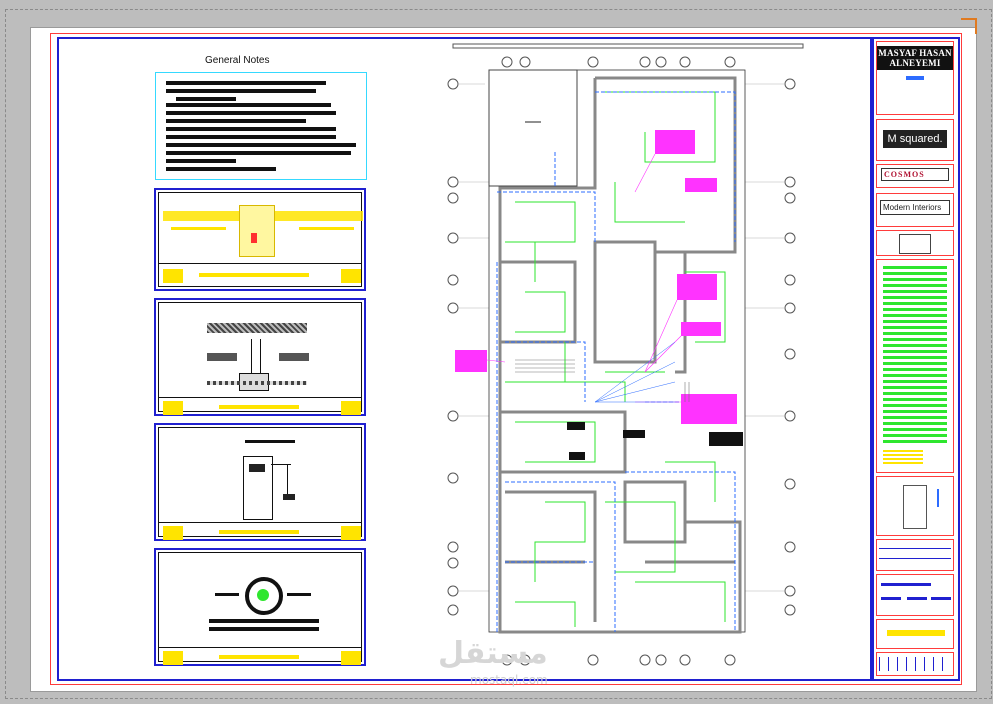 This screenshot has height=704, width=993. I want to click on cosmos-logo: COSMOS, so click(915, 174).